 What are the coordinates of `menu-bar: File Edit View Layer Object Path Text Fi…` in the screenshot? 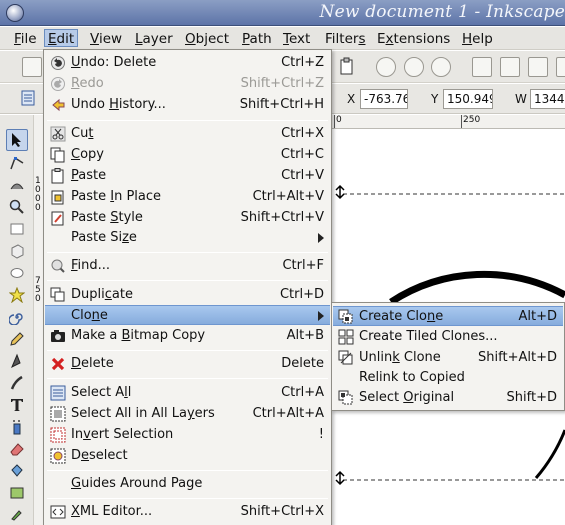 It's located at (282, 38).